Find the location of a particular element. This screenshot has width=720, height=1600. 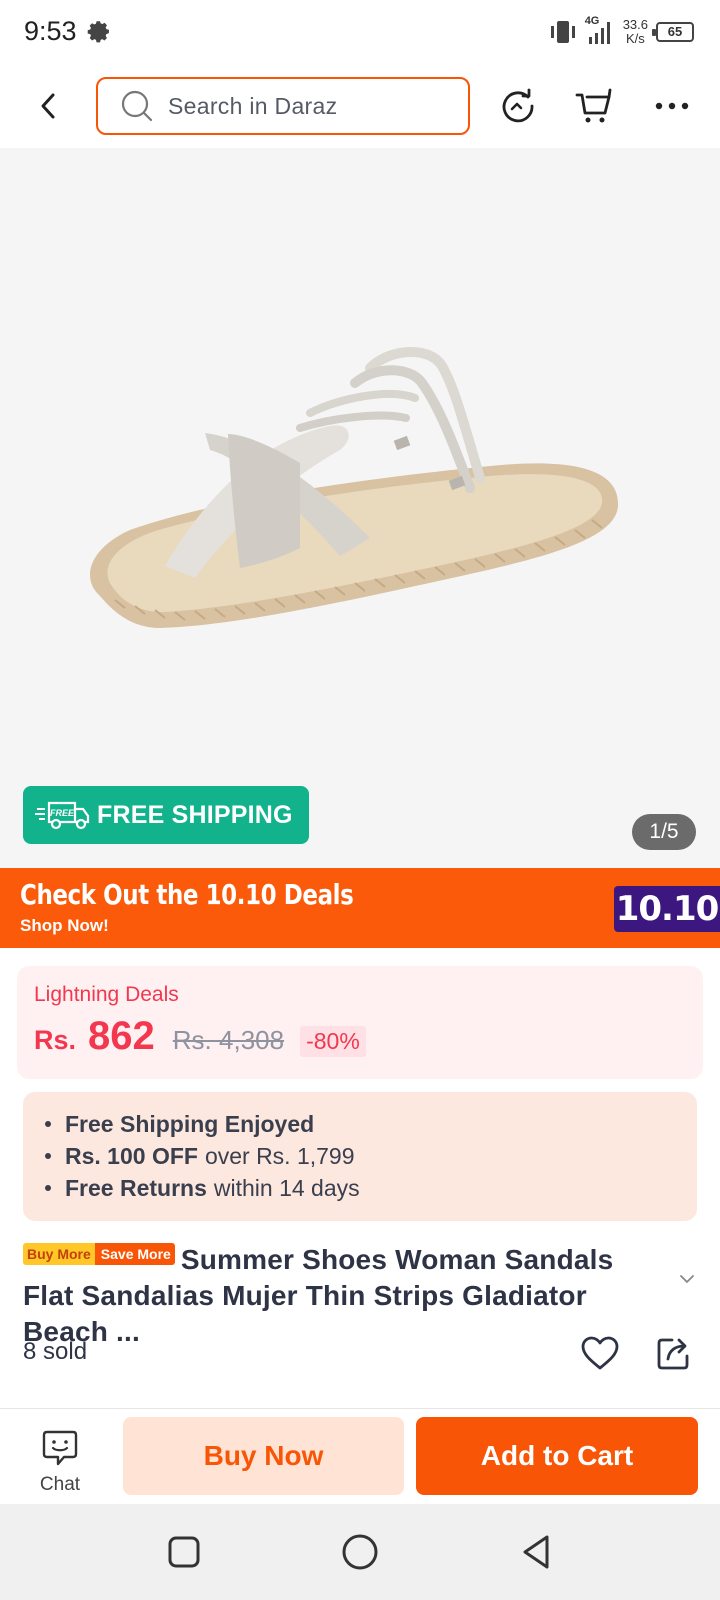

delivery-truck-icon: FREE is located at coordinates (62, 815).